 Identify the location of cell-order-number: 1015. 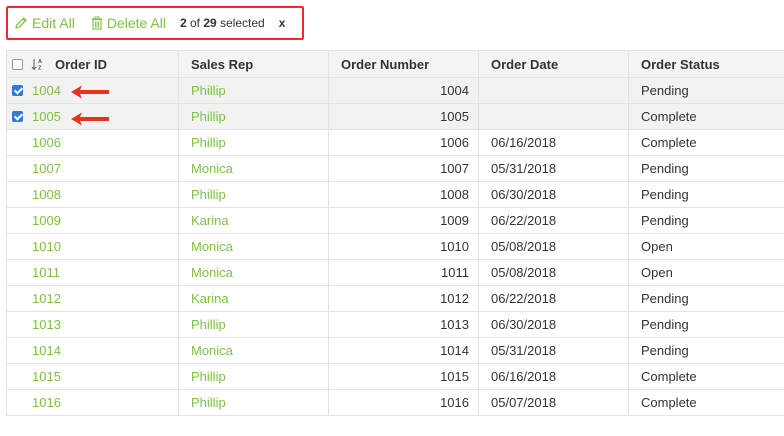
(403, 376).